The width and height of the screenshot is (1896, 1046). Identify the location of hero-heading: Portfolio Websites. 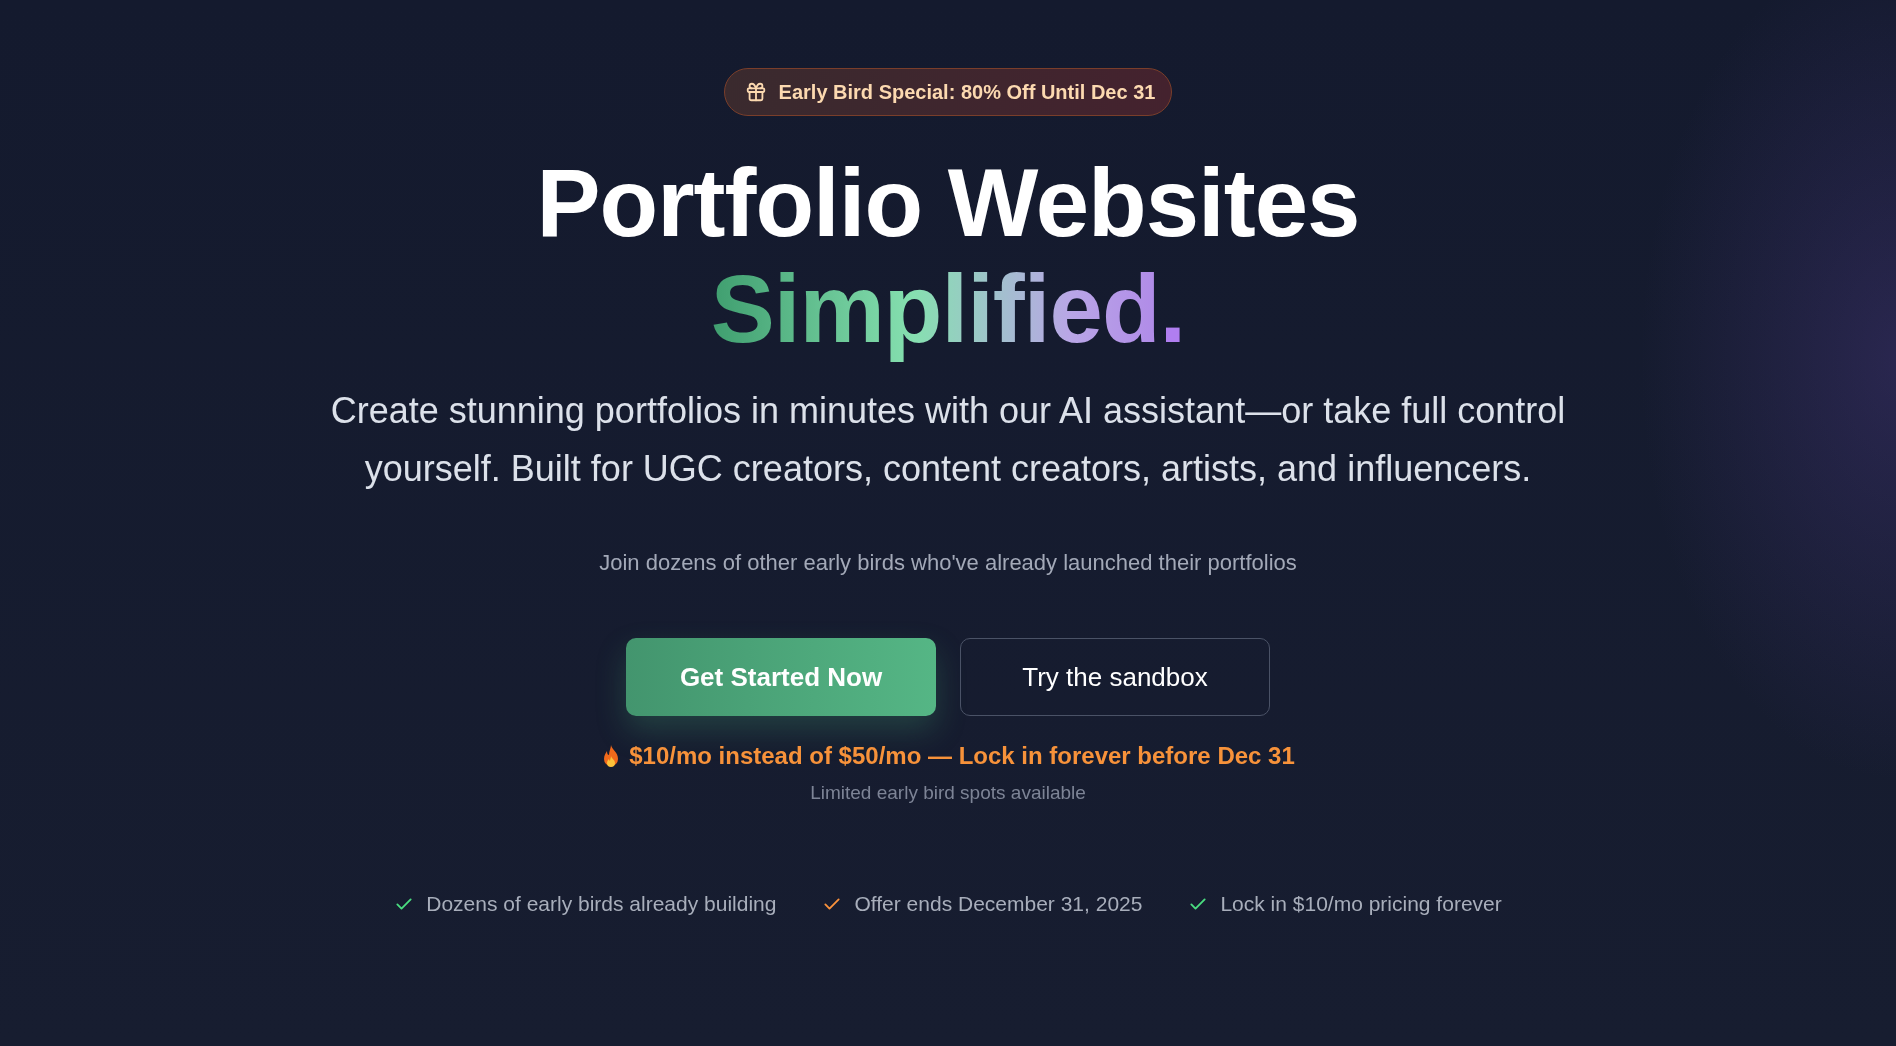
(948, 203).